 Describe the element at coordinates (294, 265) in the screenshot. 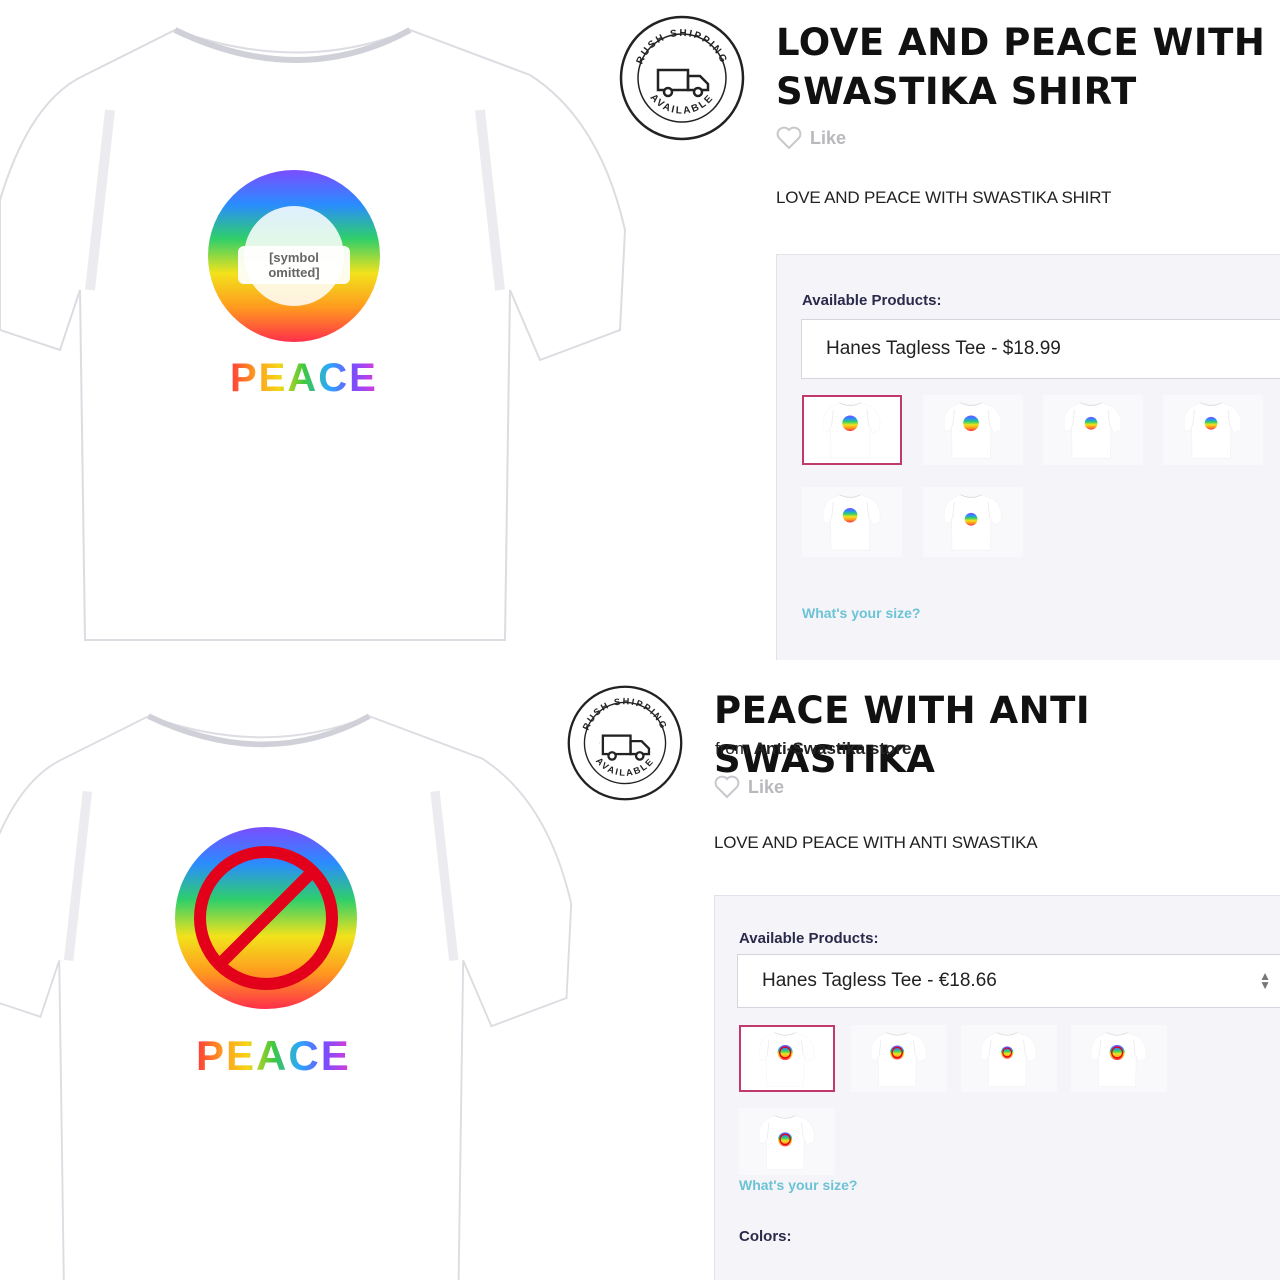

I see `omitted-symbol-note: [symbol omitted]` at that location.